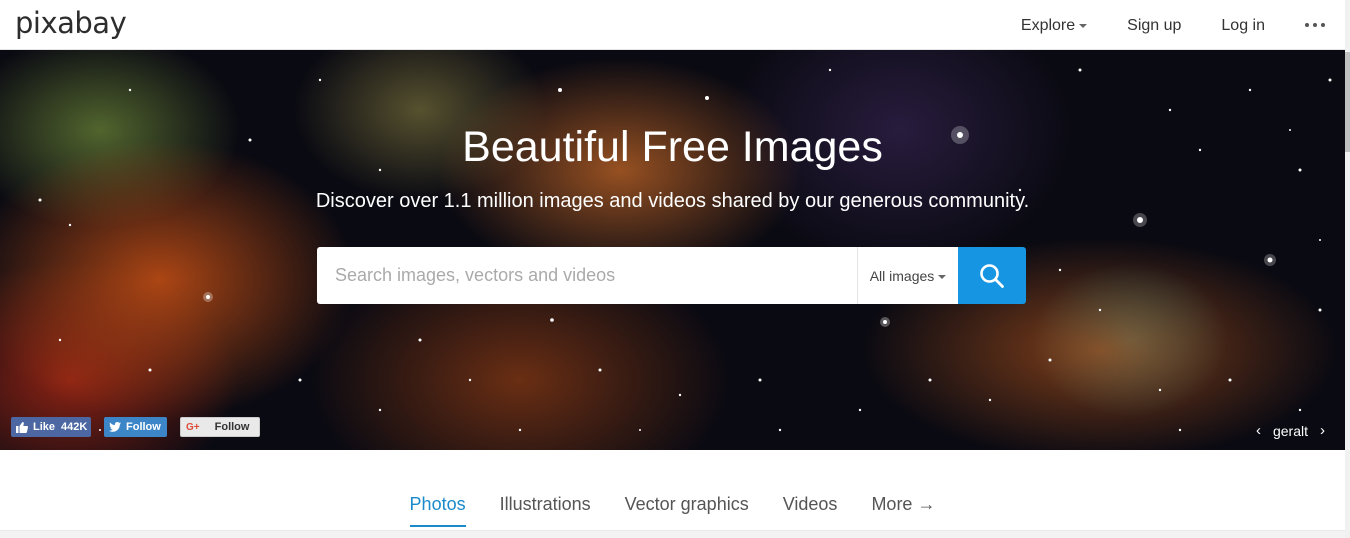 Image resolution: width=1350 pixels, height=538 pixels. I want to click on chevron-right-icon: ›, so click(1322, 430).